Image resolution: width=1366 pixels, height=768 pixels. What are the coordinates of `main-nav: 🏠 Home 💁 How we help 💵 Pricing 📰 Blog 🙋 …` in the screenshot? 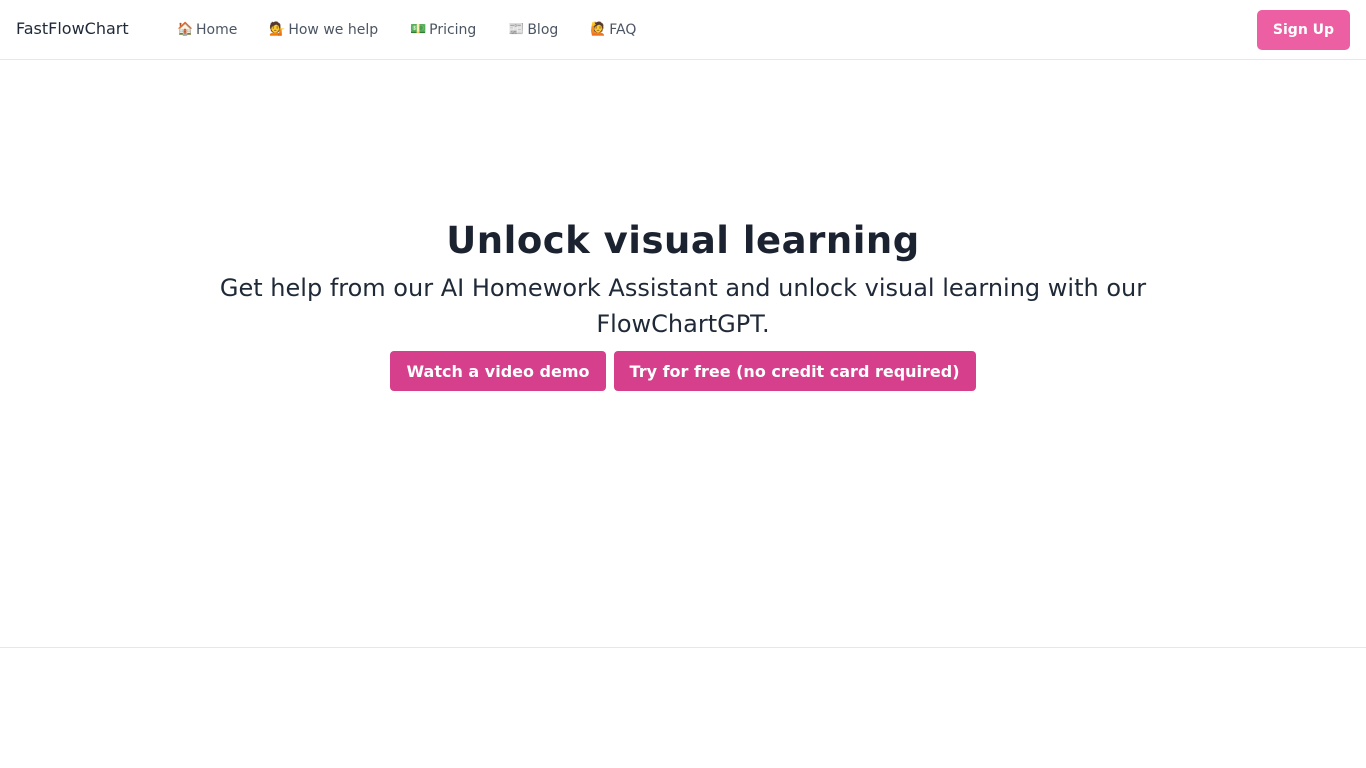 It's located at (406, 30).